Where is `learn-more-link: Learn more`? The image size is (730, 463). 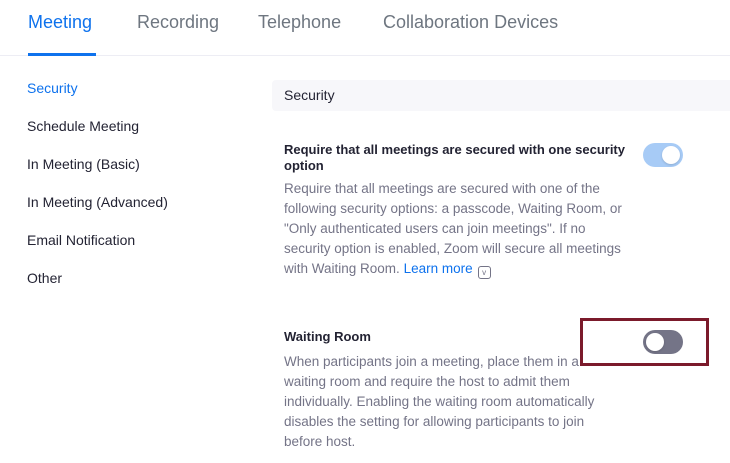 learn-more-link: Learn more is located at coordinates (438, 268).